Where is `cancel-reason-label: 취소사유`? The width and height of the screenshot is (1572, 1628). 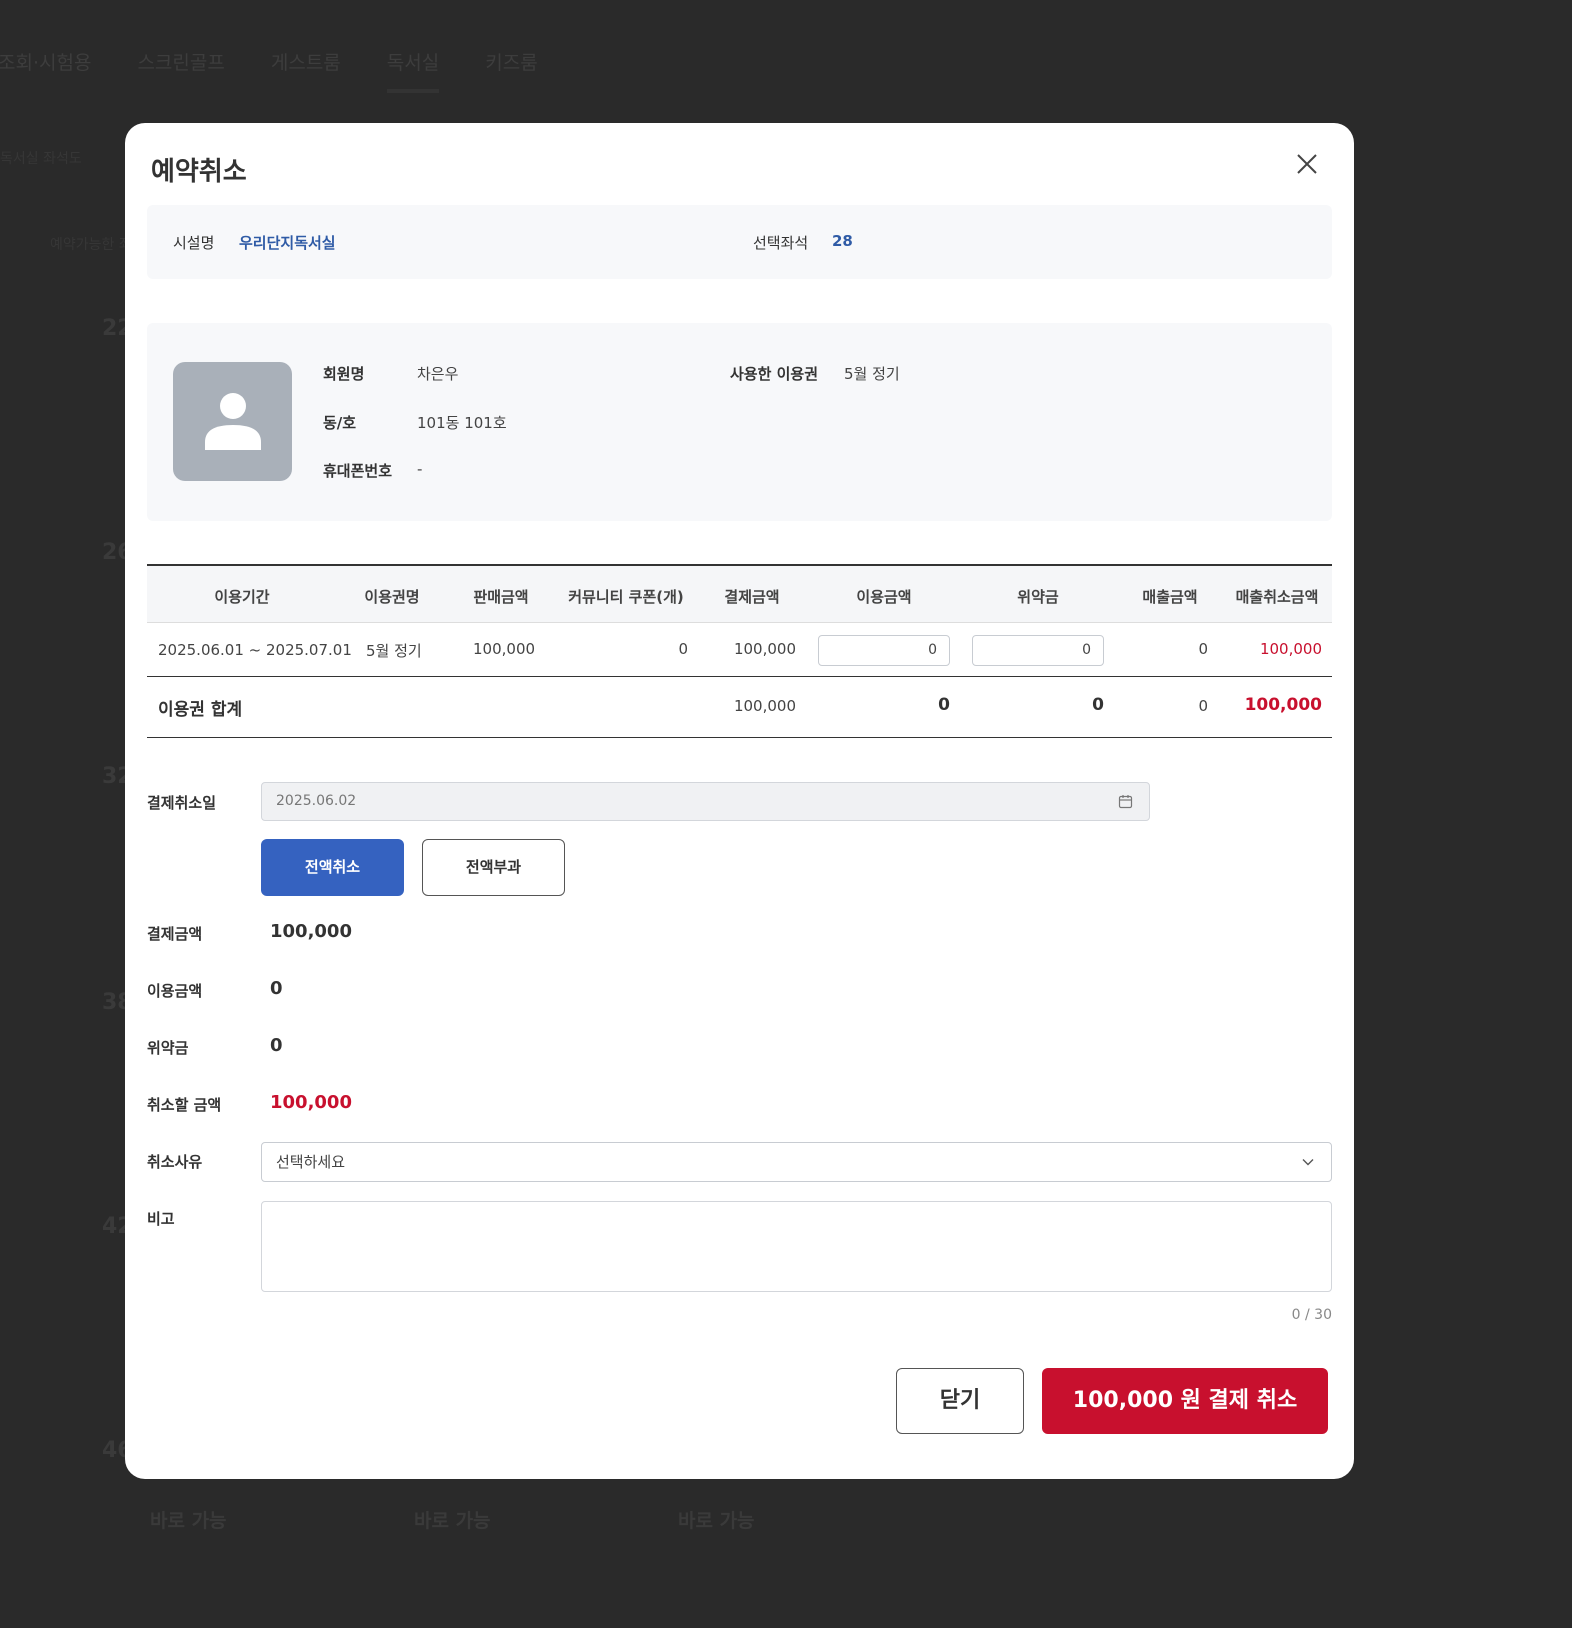 cancel-reason-label: 취소사유 is located at coordinates (175, 1162).